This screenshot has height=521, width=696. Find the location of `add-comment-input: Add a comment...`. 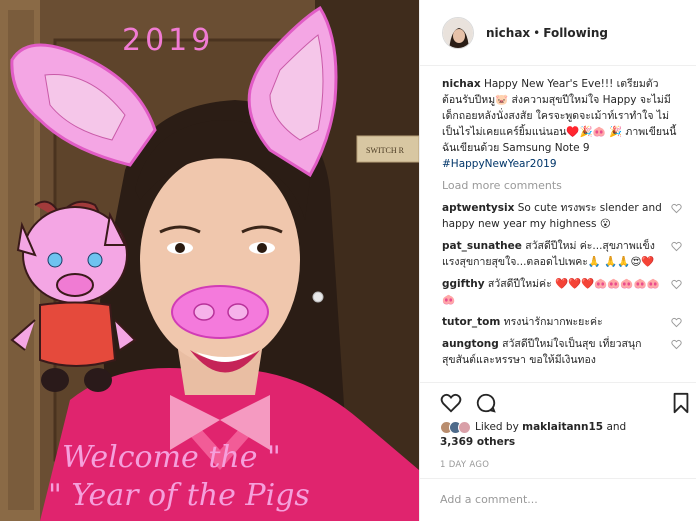

add-comment-input: Add a comment... is located at coordinates (558, 499).